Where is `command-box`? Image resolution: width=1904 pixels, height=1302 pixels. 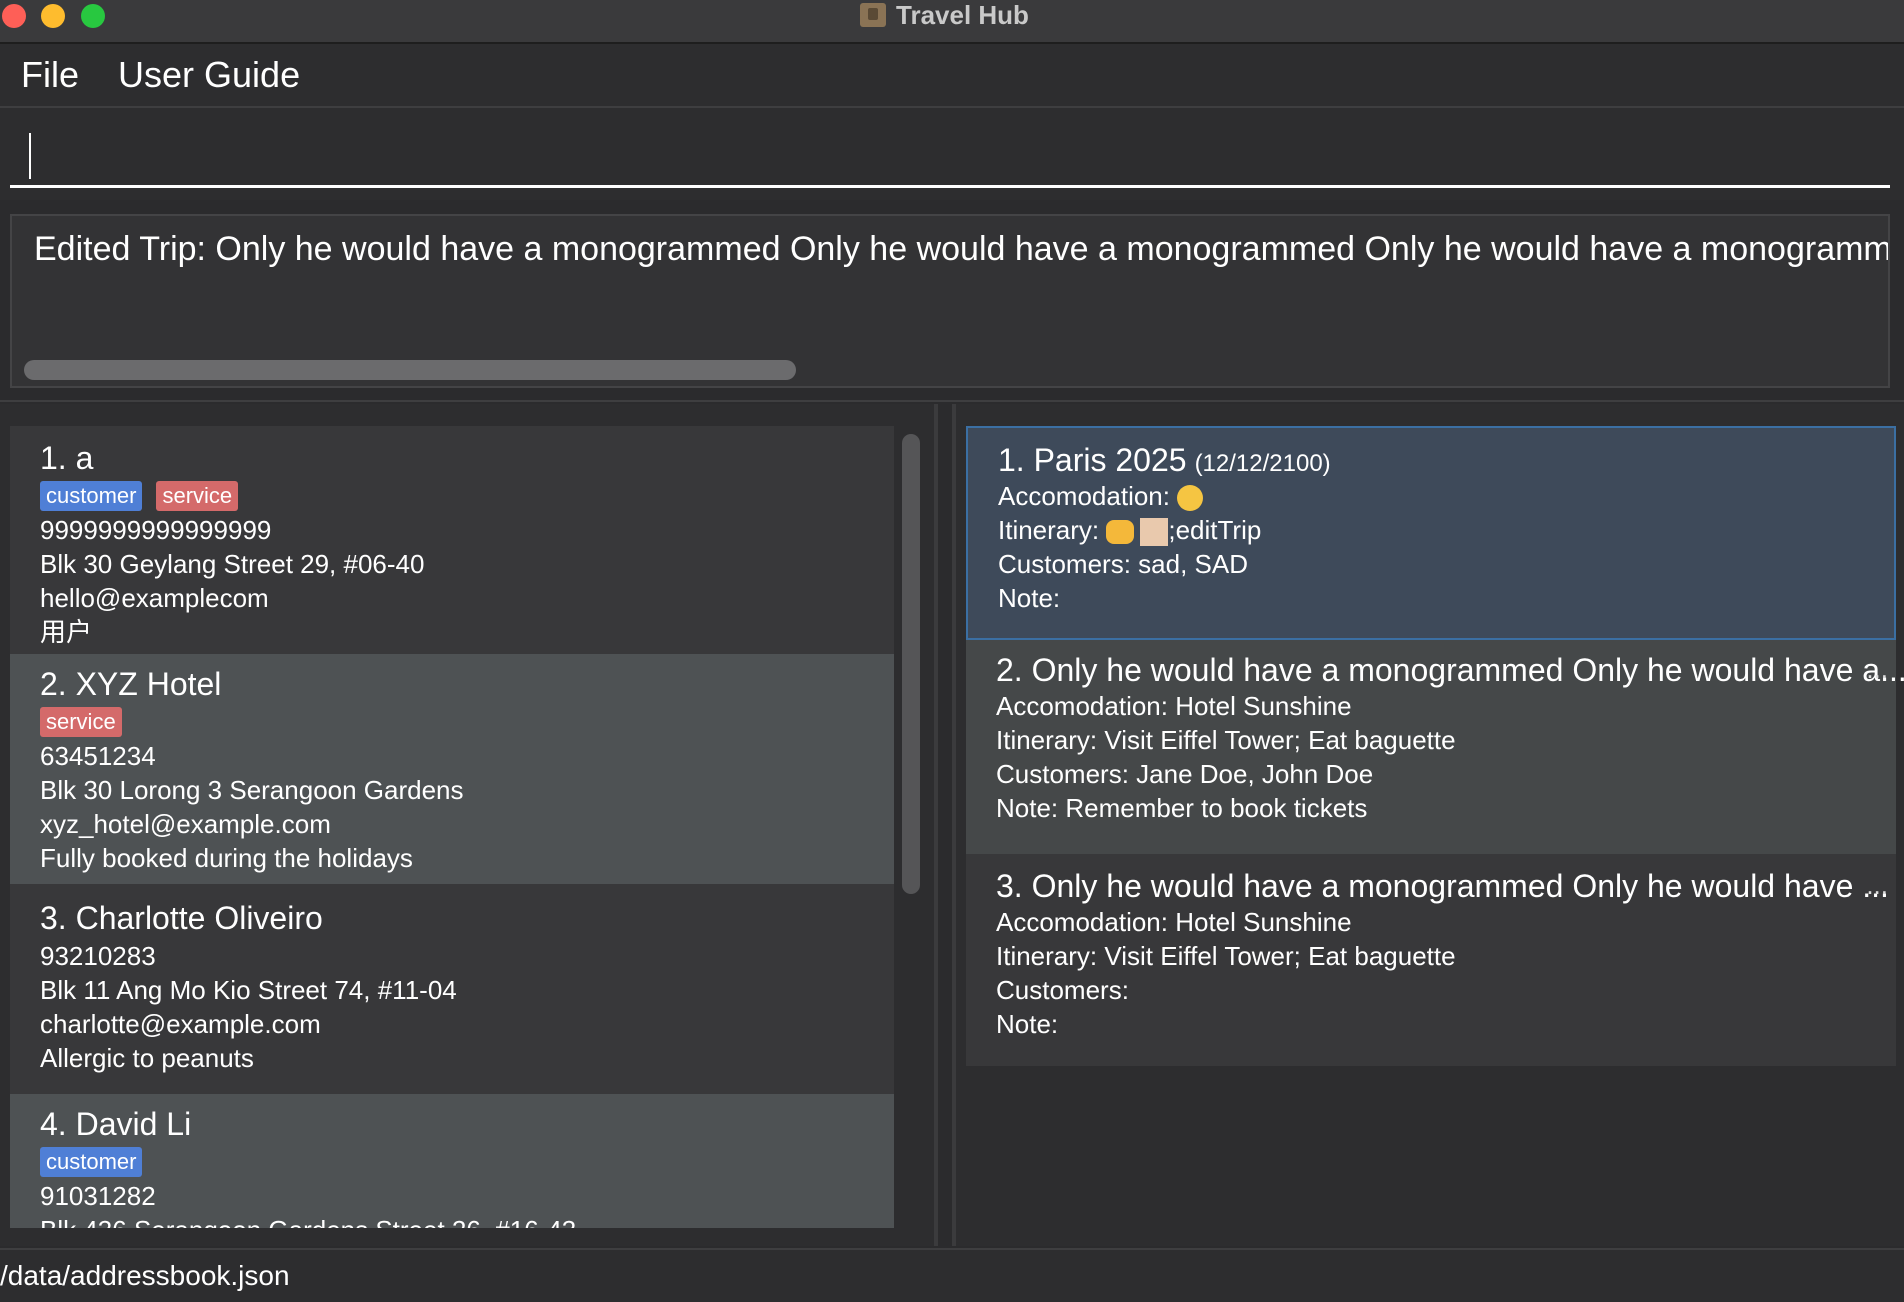 command-box is located at coordinates (952, 154).